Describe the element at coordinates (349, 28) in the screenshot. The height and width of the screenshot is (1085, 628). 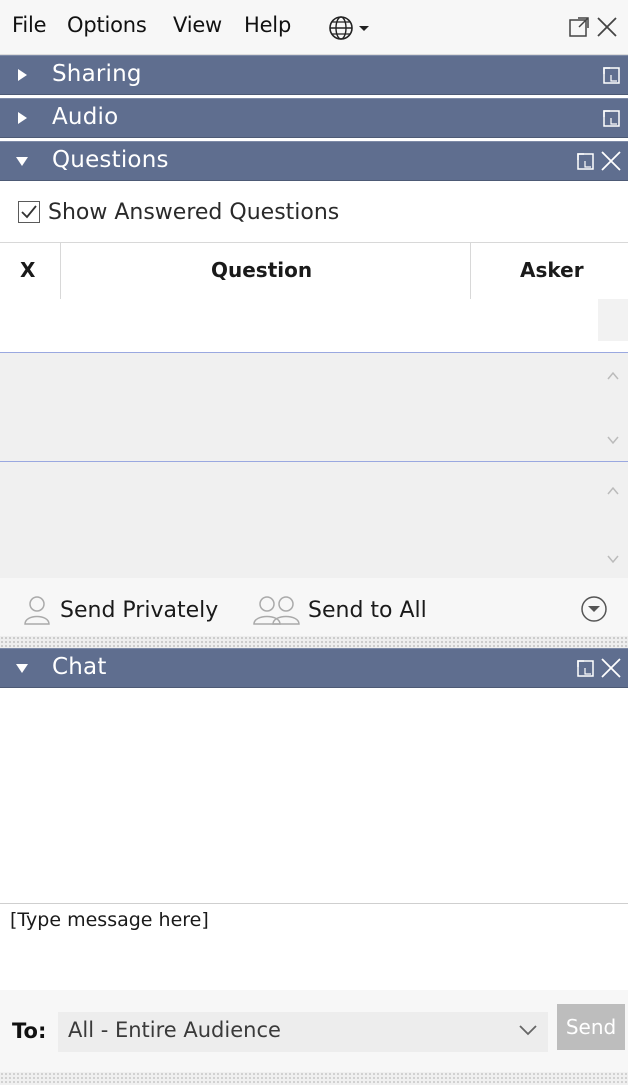
I see `globe-icon` at that location.